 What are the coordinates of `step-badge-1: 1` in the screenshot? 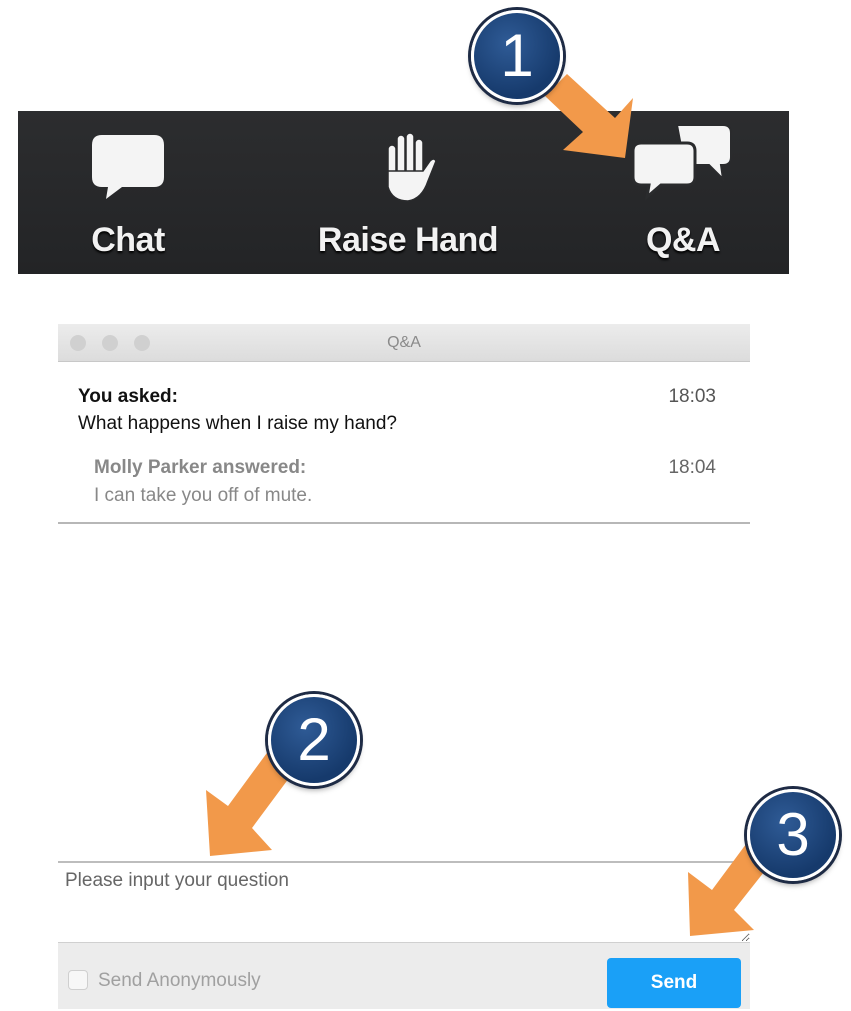 It's located at (517, 56).